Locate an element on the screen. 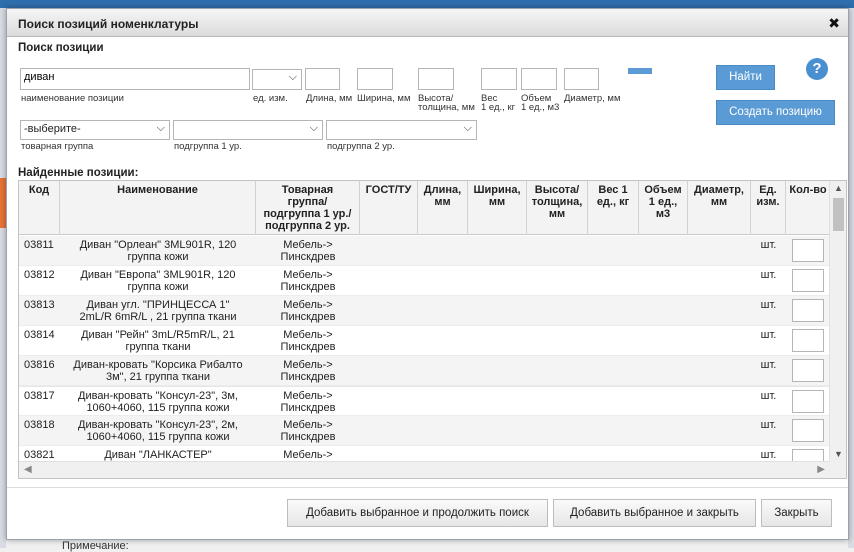  cell-name-line: группа кожи is located at coordinates (158, 287).